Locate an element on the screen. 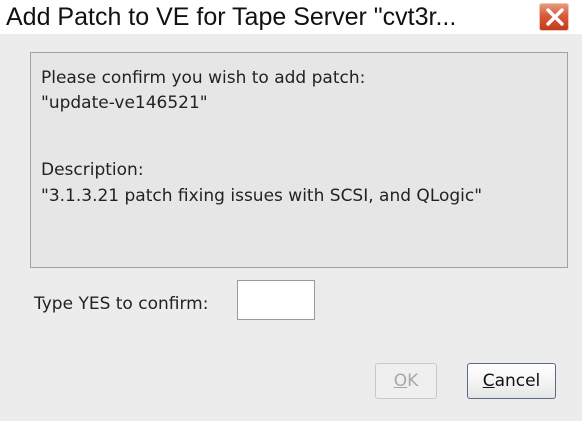  cancel-label-rest: ancel is located at coordinates (517, 381).